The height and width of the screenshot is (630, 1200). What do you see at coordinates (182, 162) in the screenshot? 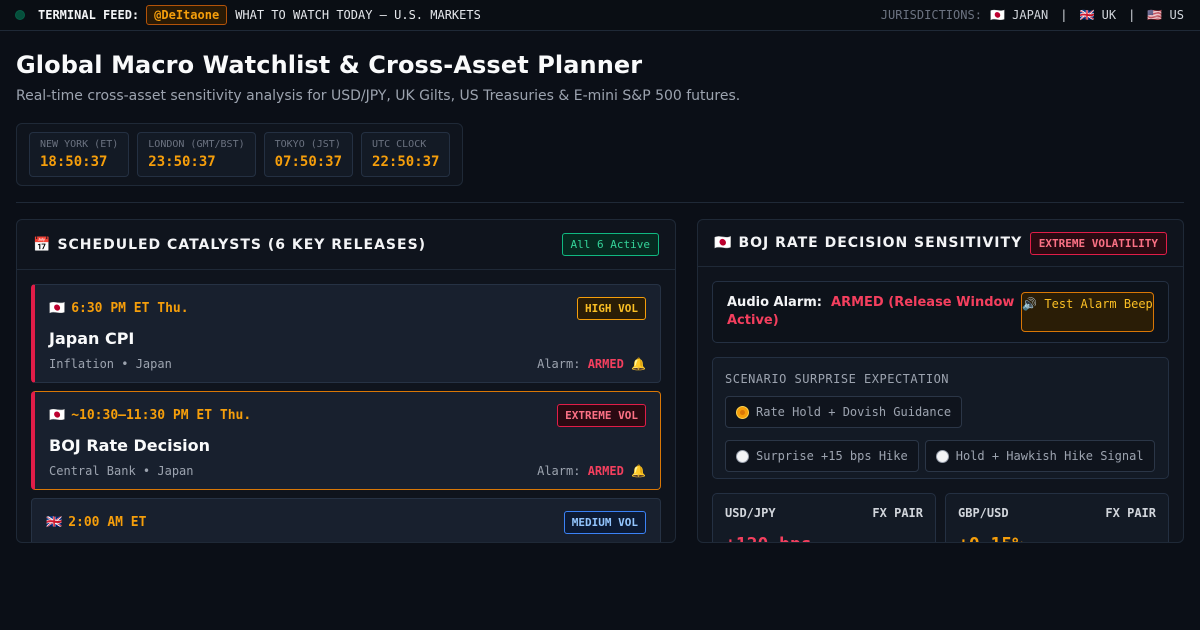
I see `clock-time: 23:50:37` at bounding box center [182, 162].